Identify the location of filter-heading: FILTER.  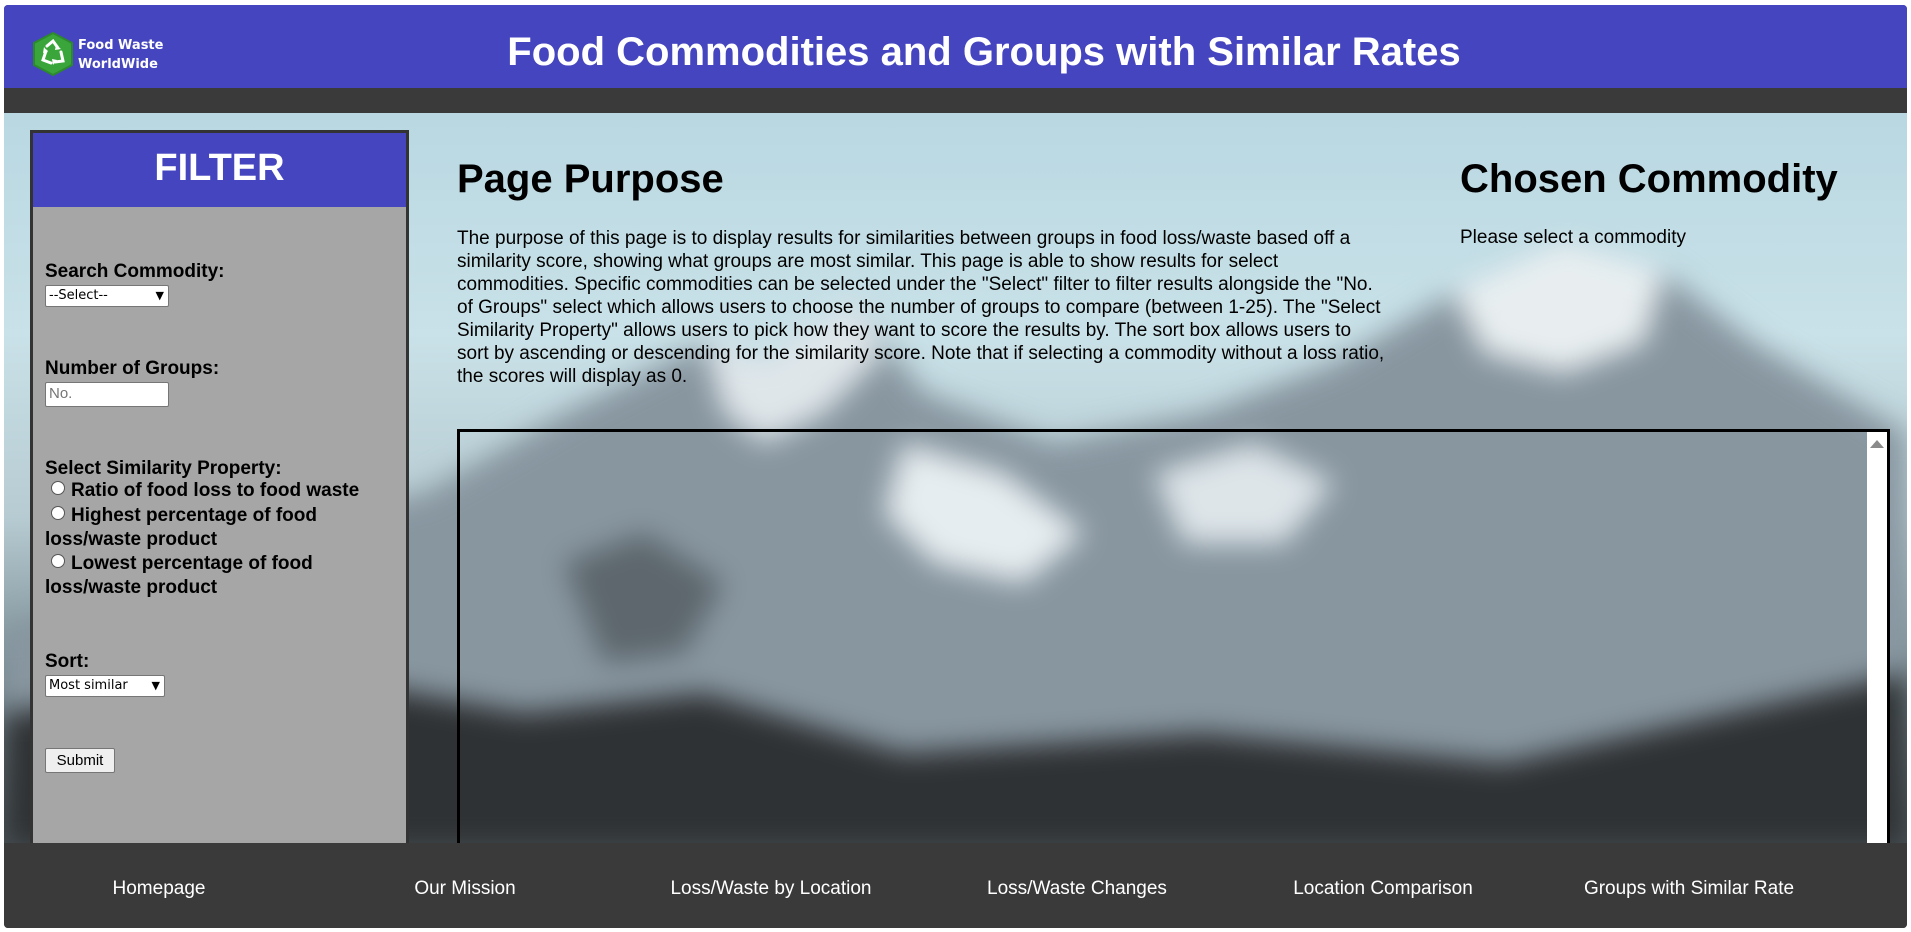
(219, 170).